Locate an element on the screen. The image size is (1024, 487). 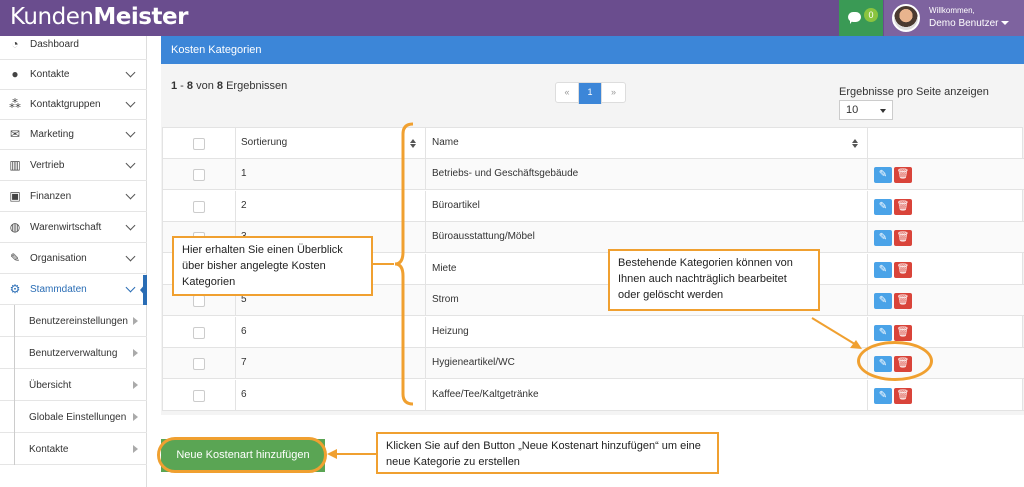
sidebar-subitem-kontakte: Kontakte is located at coordinates (73, 449).